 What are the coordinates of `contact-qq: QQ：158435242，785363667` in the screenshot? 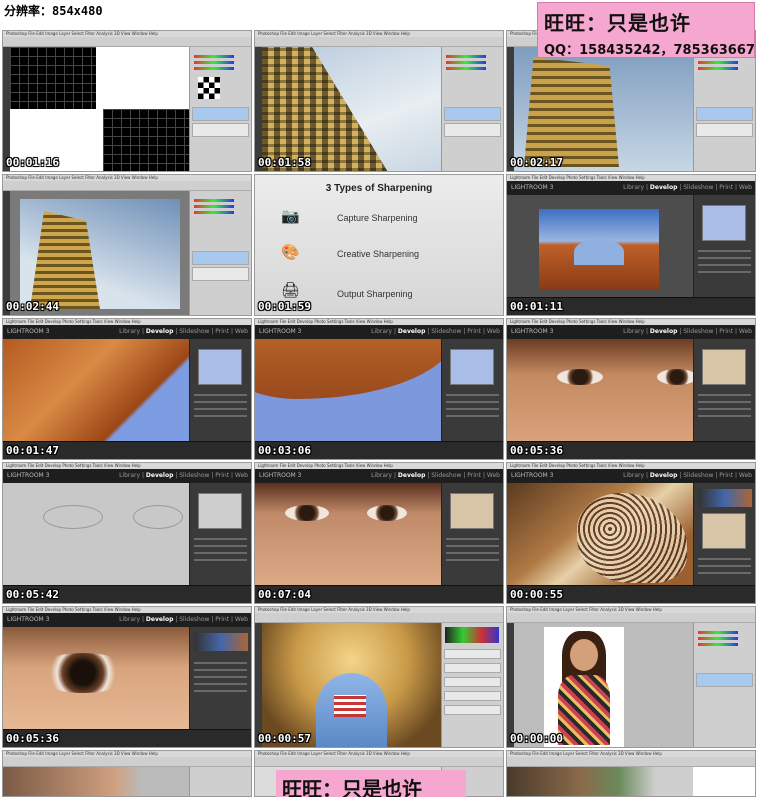 It's located at (649, 50).